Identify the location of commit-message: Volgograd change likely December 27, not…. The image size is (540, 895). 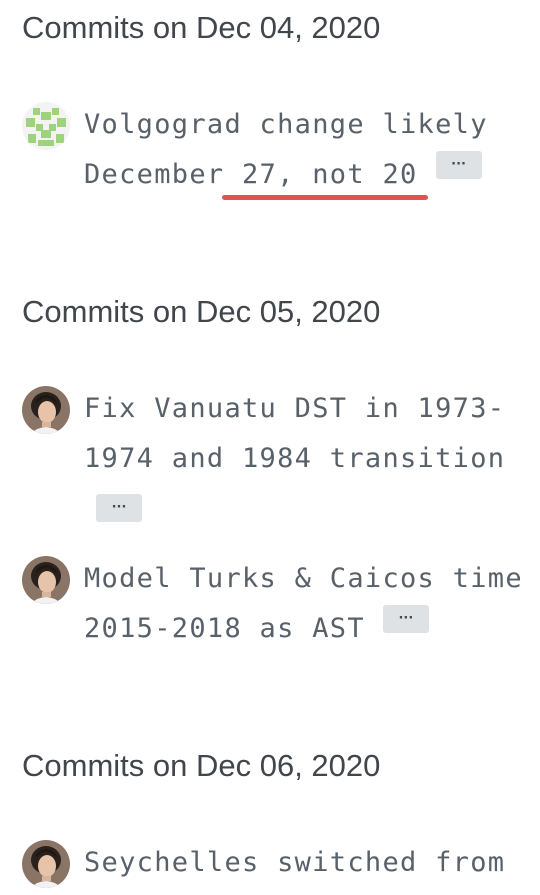
(309, 150).